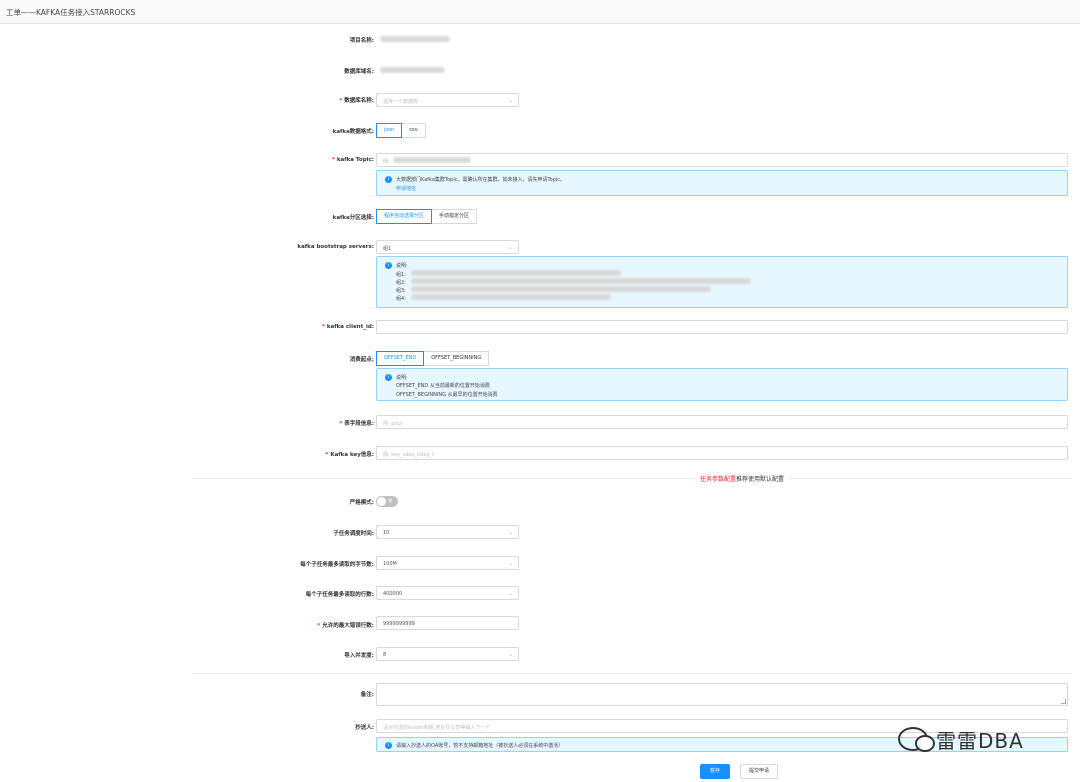 Image resolution: width=1080 pixels, height=782 pixels. What do you see at coordinates (361, 503) in the screenshot?
I see `strict-mode-label: 严格模式:` at bounding box center [361, 503].